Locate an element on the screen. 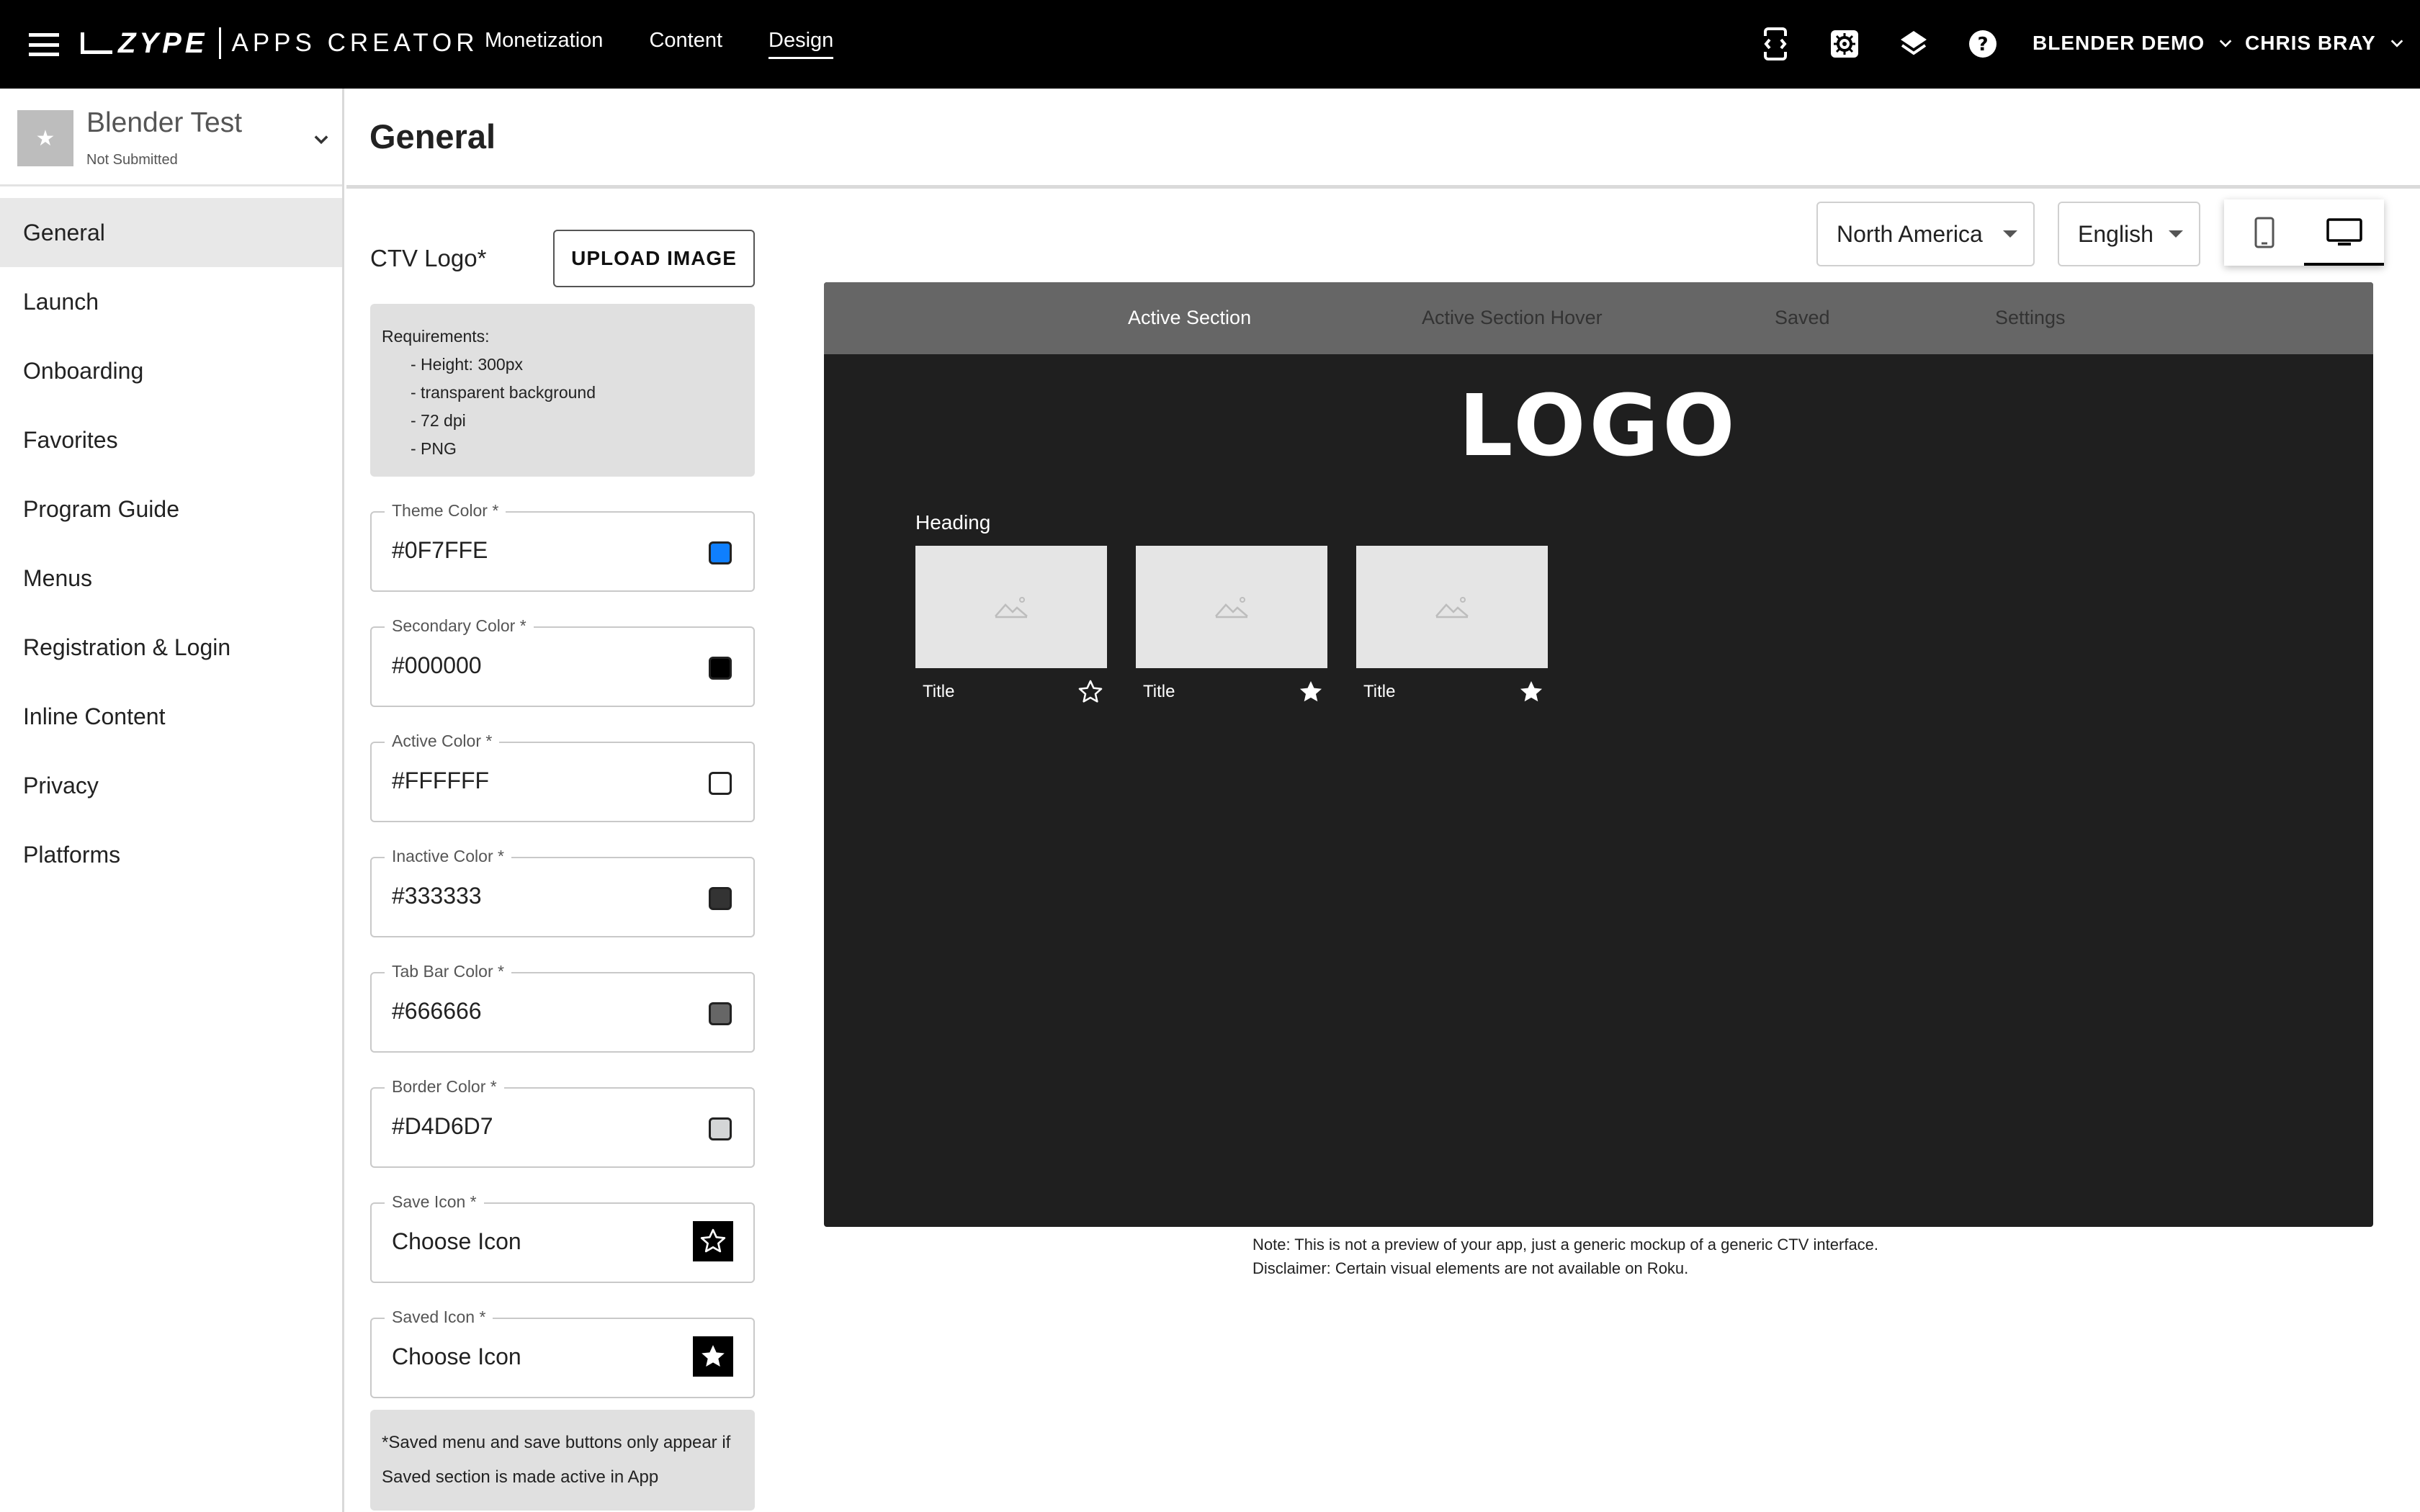 This screenshot has height=1512, width=2420. device-toggle is located at coordinates (2304, 232).